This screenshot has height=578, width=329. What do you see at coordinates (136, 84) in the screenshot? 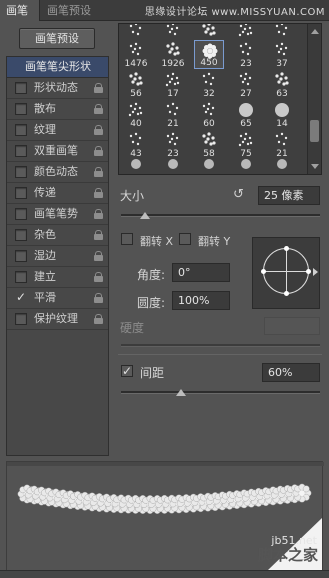
I see `brush-tip-cell: 56` at bounding box center [136, 84].